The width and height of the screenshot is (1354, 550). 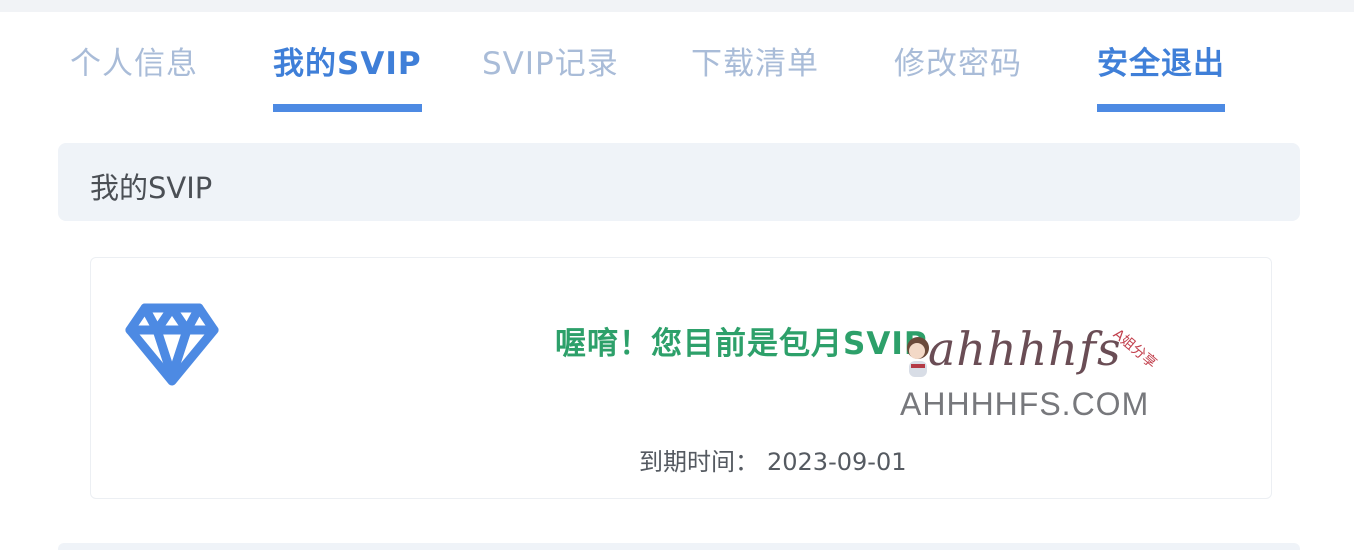 I want to click on tab-change-password: 修改密码, so click(x=958, y=75).